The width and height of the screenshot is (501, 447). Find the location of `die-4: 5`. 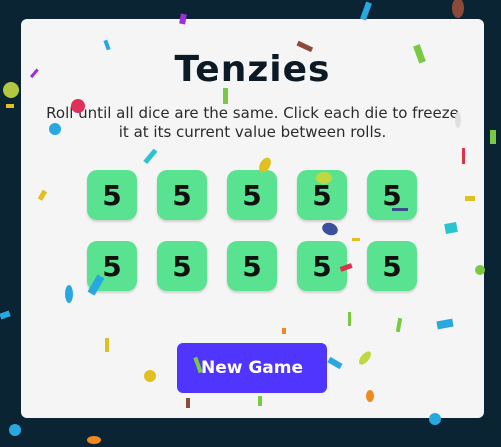

die-4: 5 is located at coordinates (322, 195).